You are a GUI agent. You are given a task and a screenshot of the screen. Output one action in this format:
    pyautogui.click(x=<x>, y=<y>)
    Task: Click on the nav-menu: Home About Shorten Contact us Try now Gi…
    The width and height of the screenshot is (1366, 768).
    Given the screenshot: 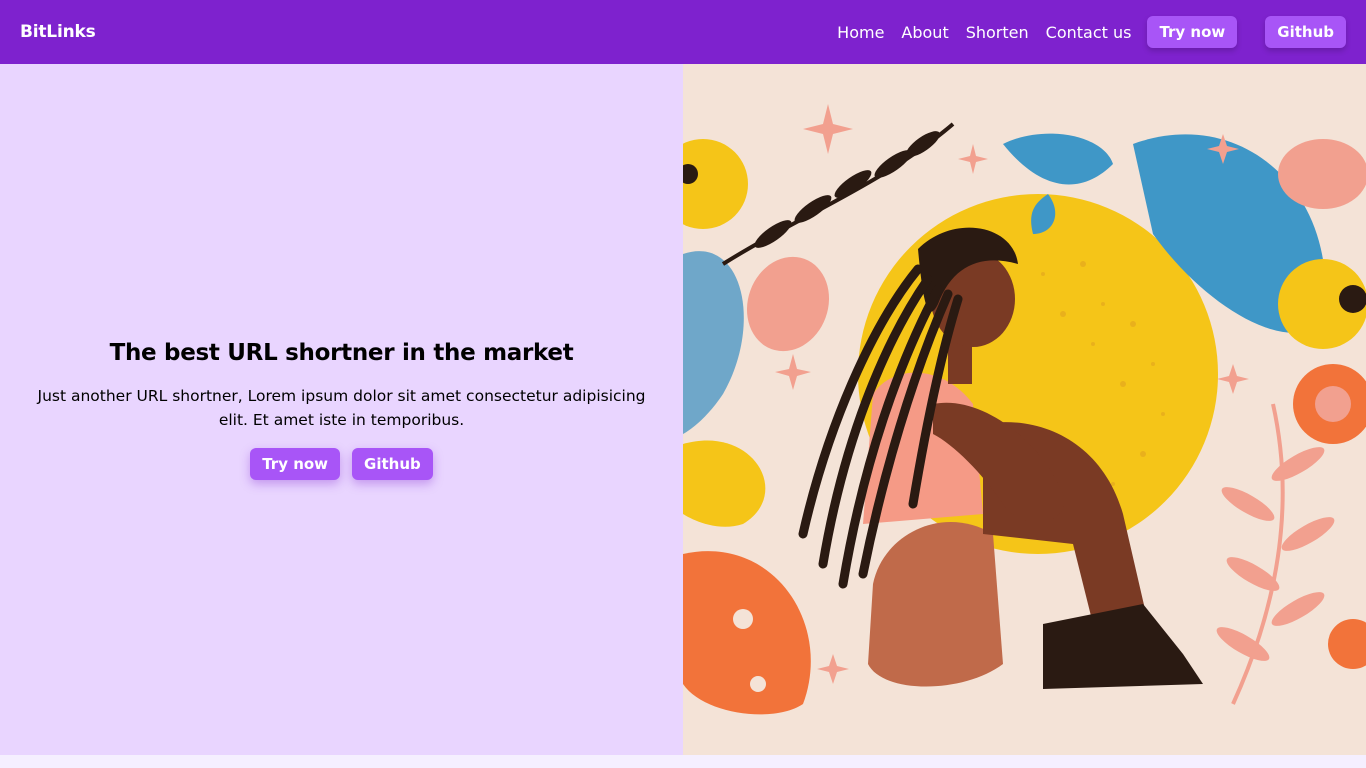 What is the action you would take?
    pyautogui.click(x=1091, y=32)
    